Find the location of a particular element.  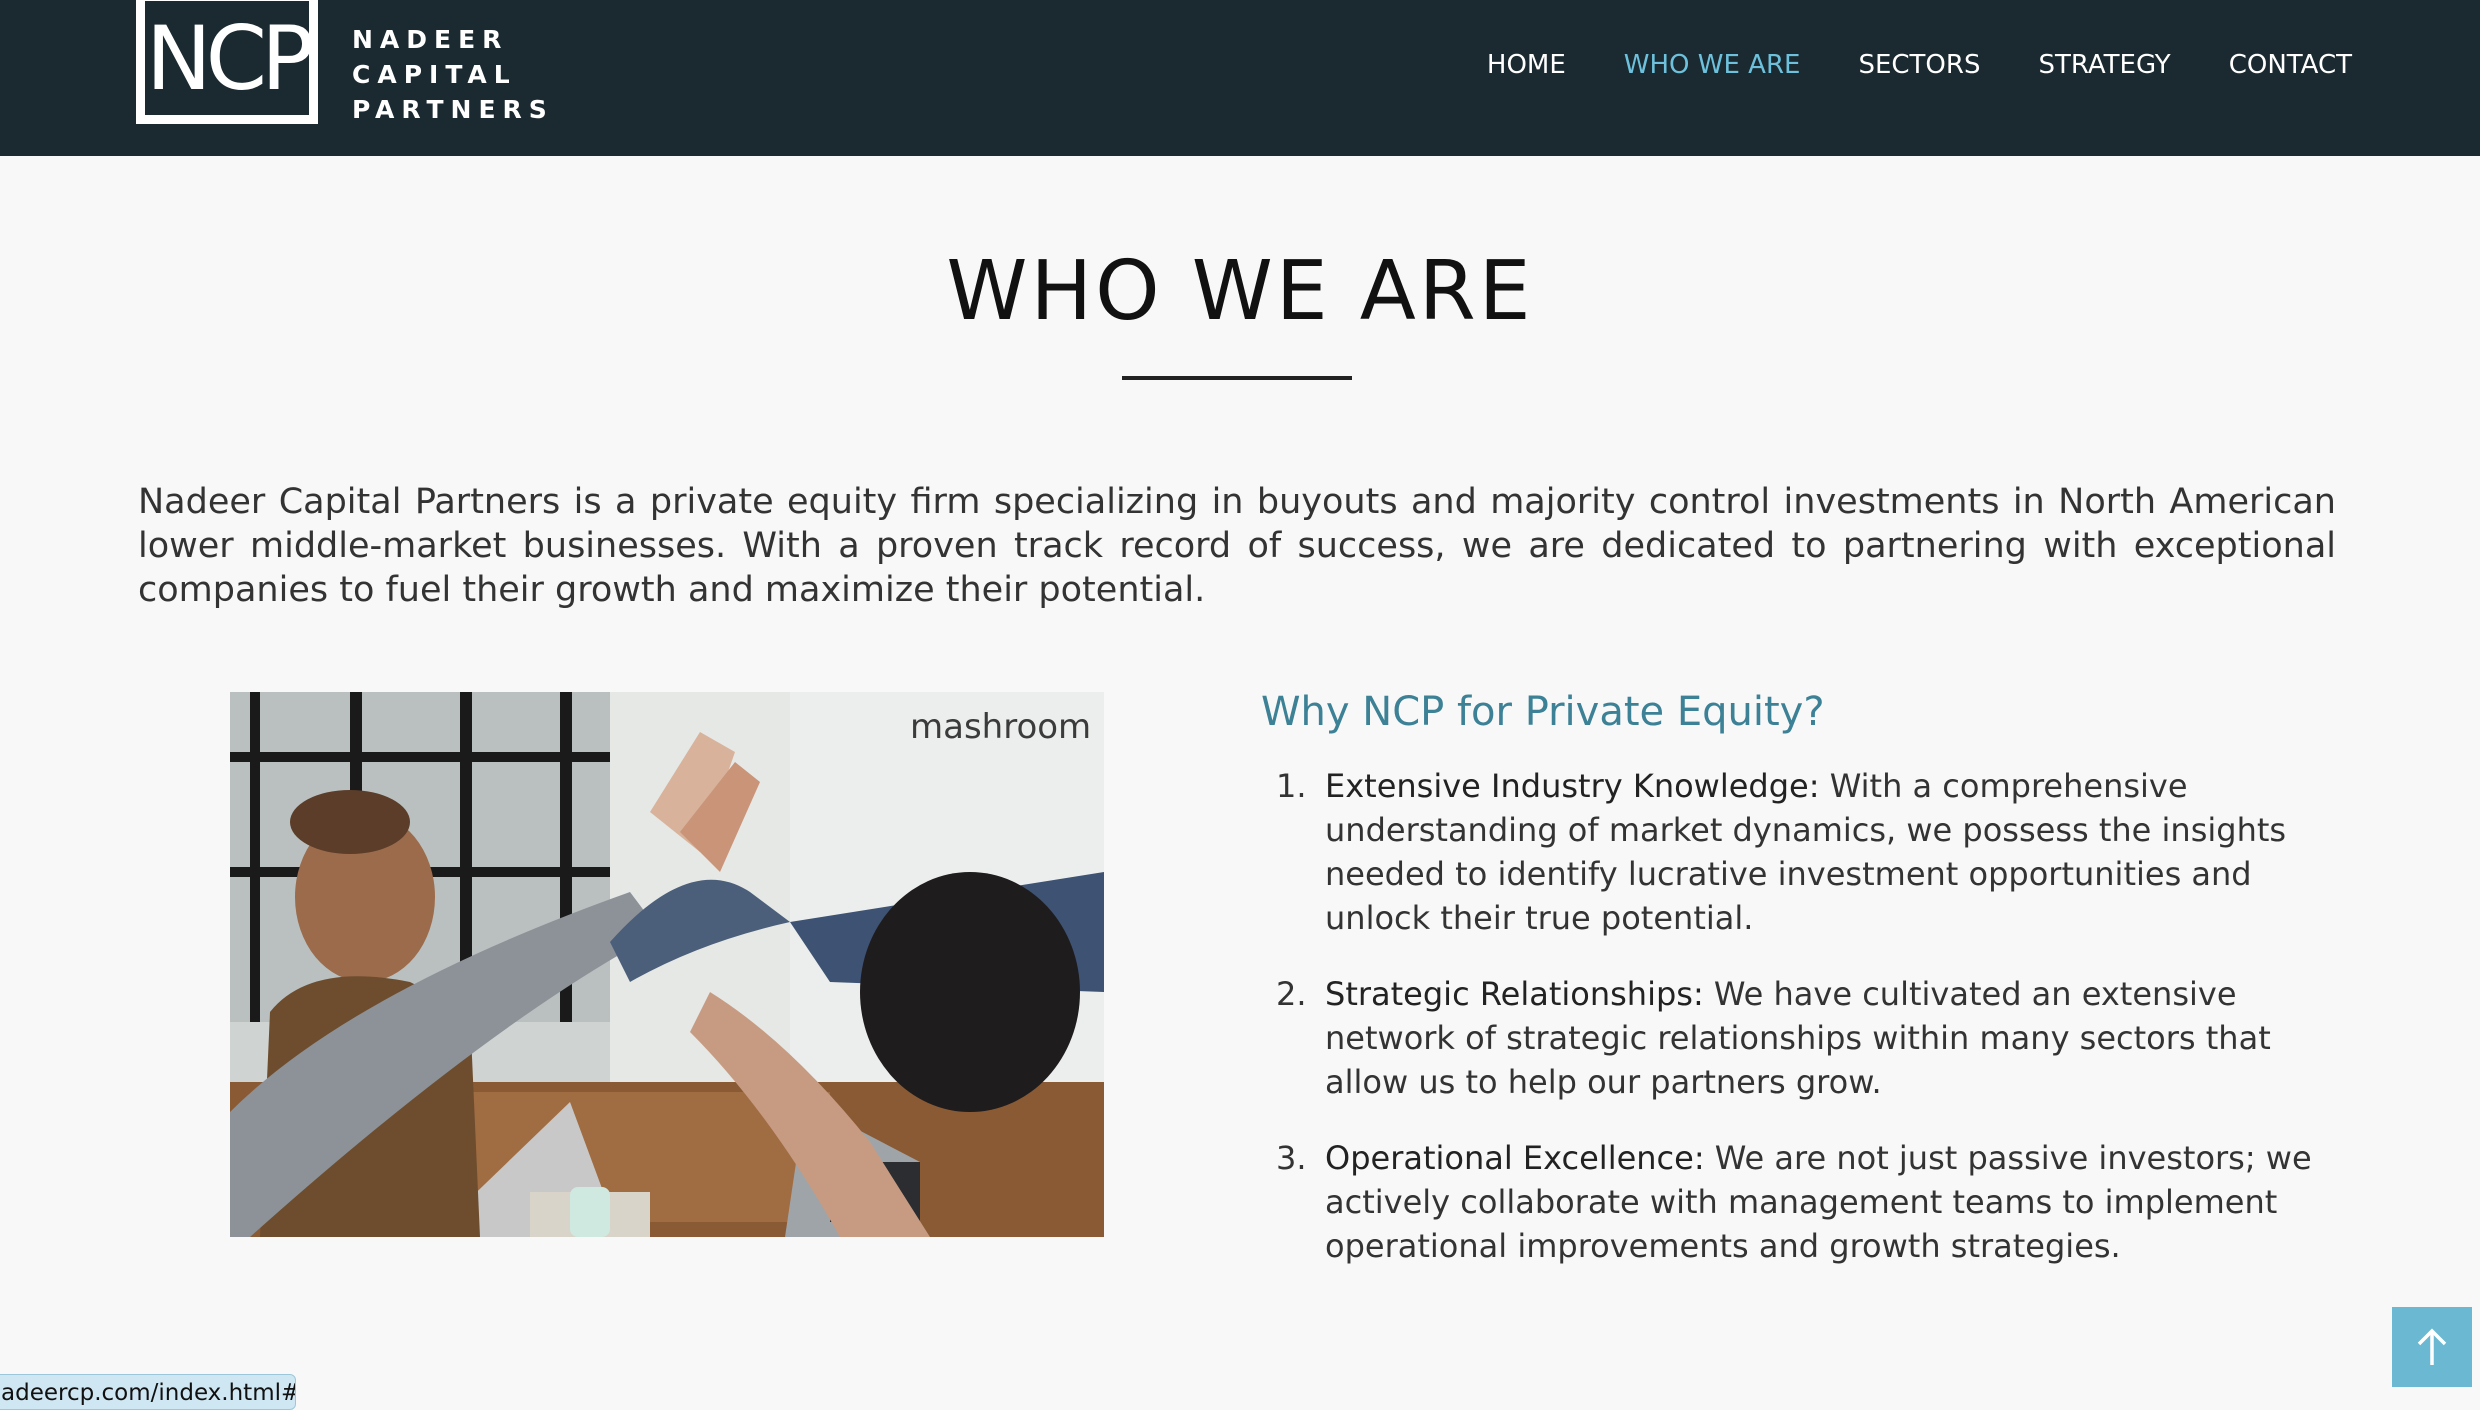

scroll-to-top-button is located at coordinates (2432, 1347).